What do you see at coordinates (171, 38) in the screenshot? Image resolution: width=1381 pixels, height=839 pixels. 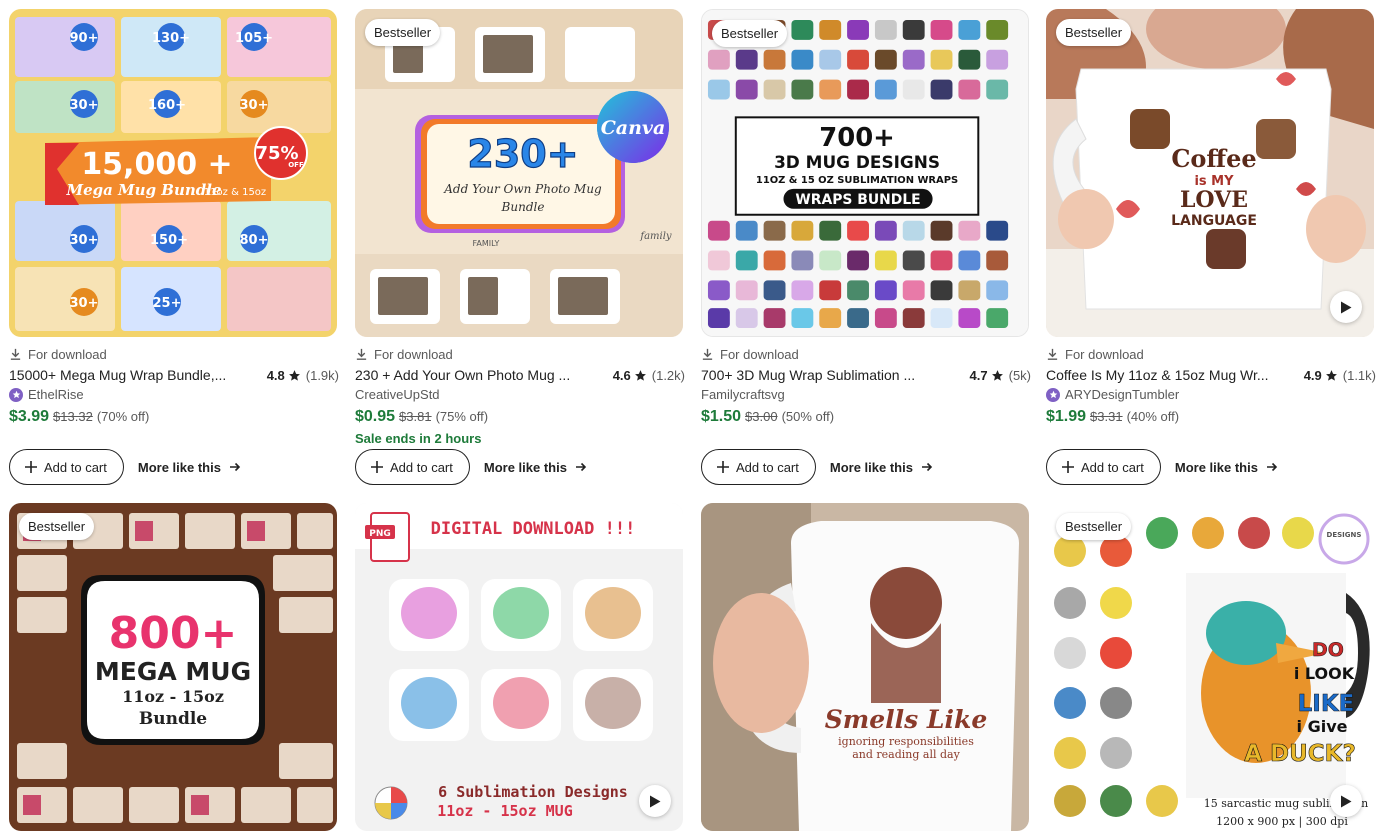 I see `svg-text: 130+` at bounding box center [171, 38].